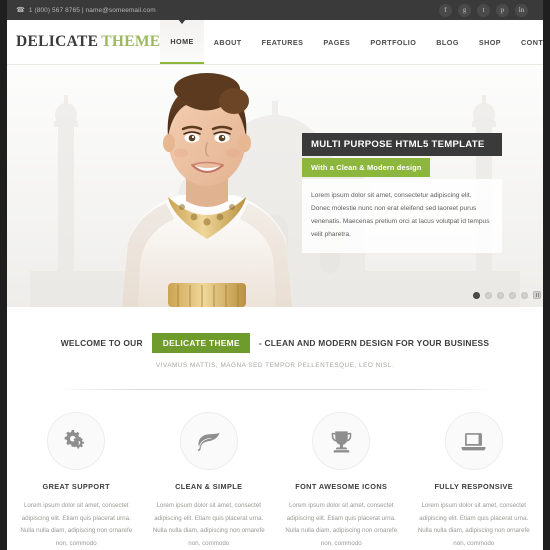 This screenshot has height=550, width=550. I want to click on trophy-icon, so click(341, 441).